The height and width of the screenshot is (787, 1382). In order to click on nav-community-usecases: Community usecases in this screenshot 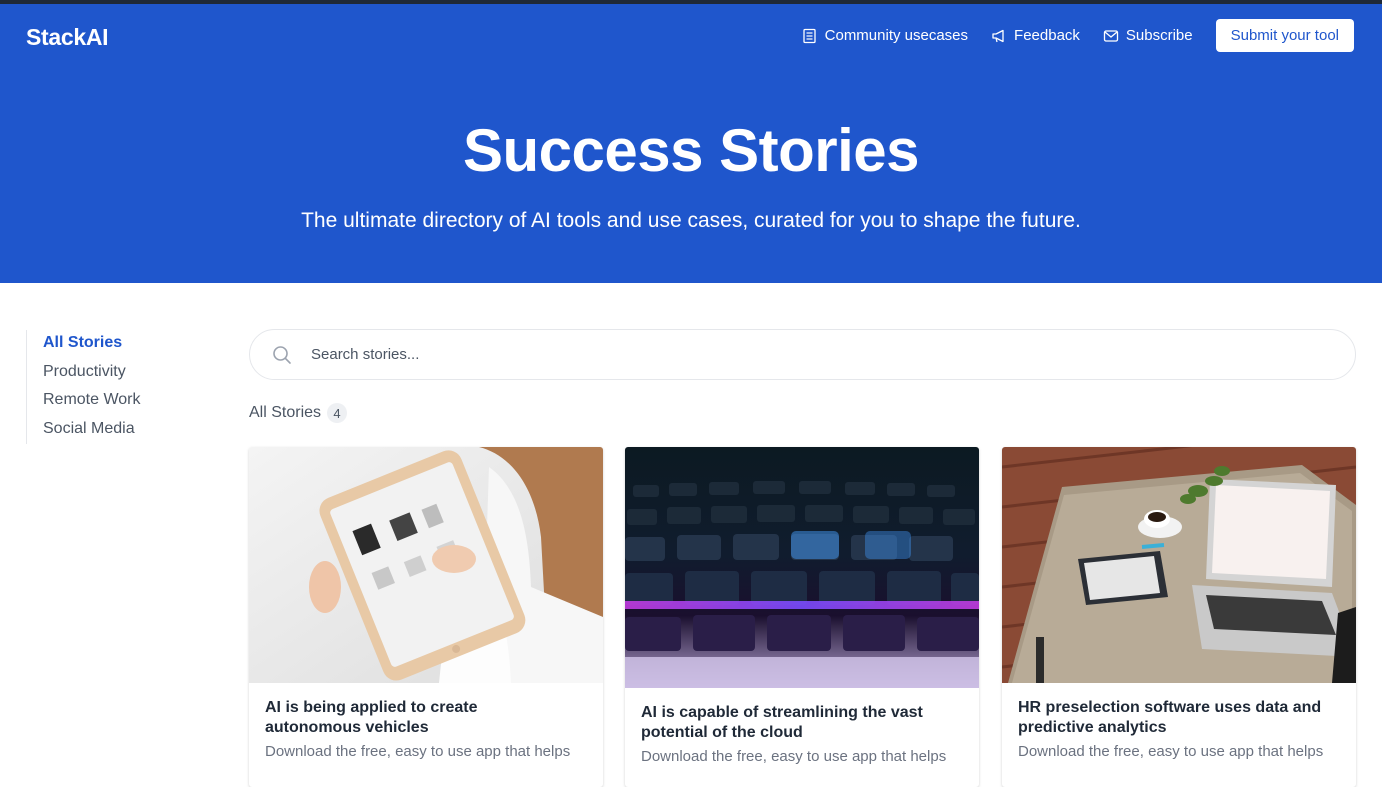, I will do `click(885, 35)`.